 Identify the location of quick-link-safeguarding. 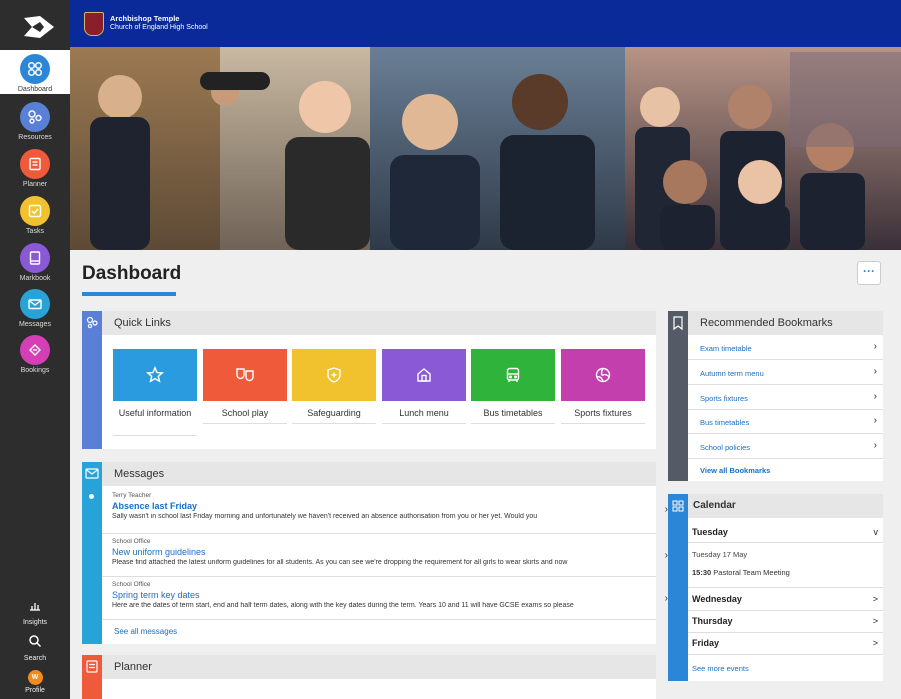
(334, 375).